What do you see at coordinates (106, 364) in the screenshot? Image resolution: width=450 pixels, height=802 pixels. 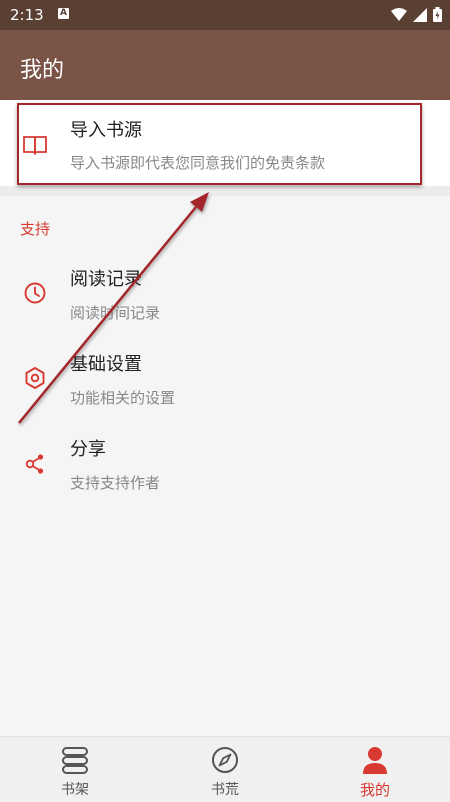 I see `basic-settings-title: 基础设置` at bounding box center [106, 364].